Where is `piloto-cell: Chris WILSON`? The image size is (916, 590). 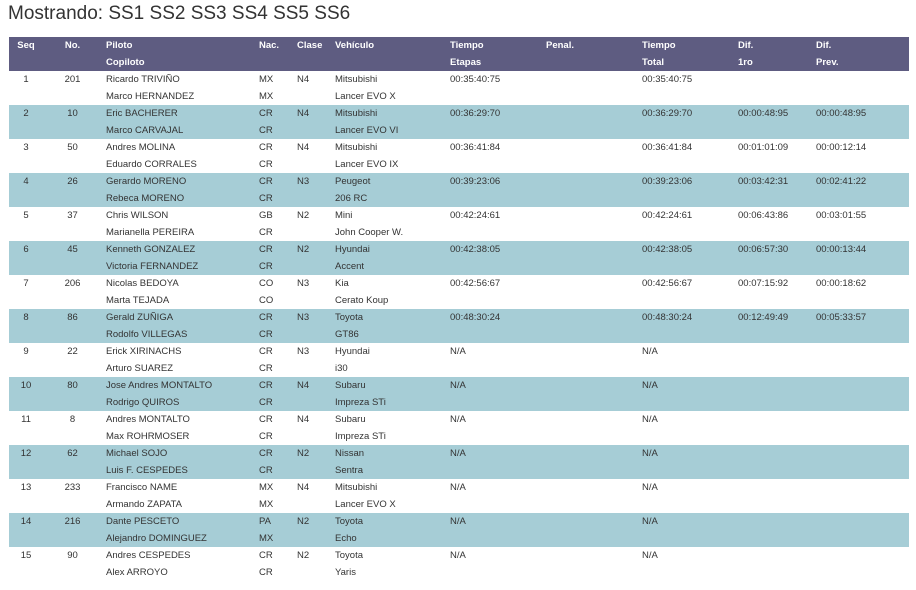
piloto-cell: Chris WILSON is located at coordinates (137, 215).